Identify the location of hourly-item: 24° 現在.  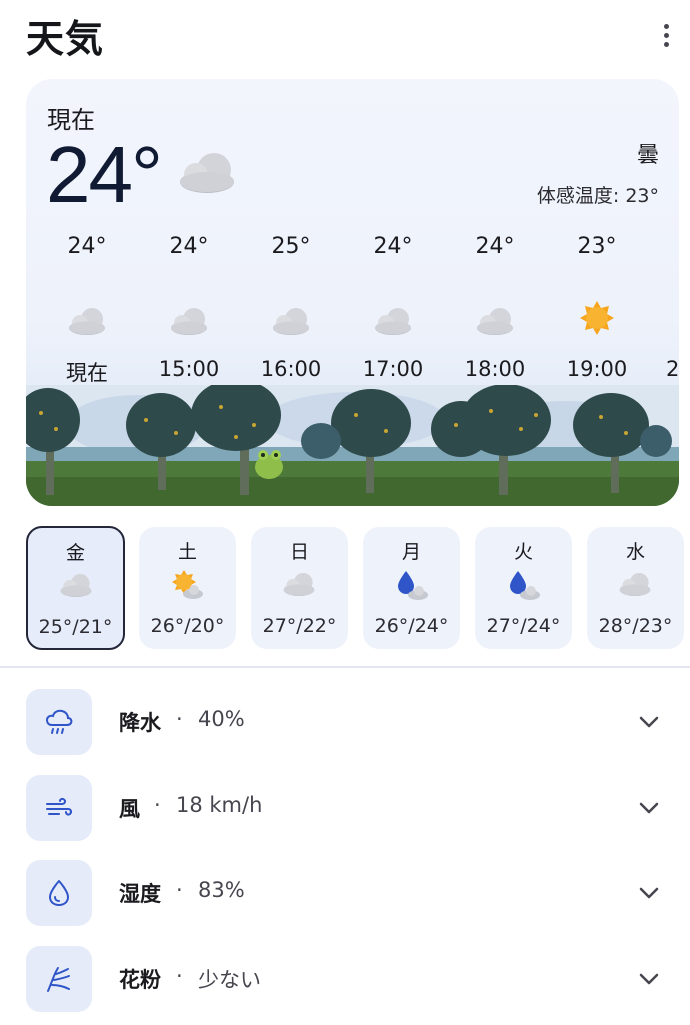
(87, 309).